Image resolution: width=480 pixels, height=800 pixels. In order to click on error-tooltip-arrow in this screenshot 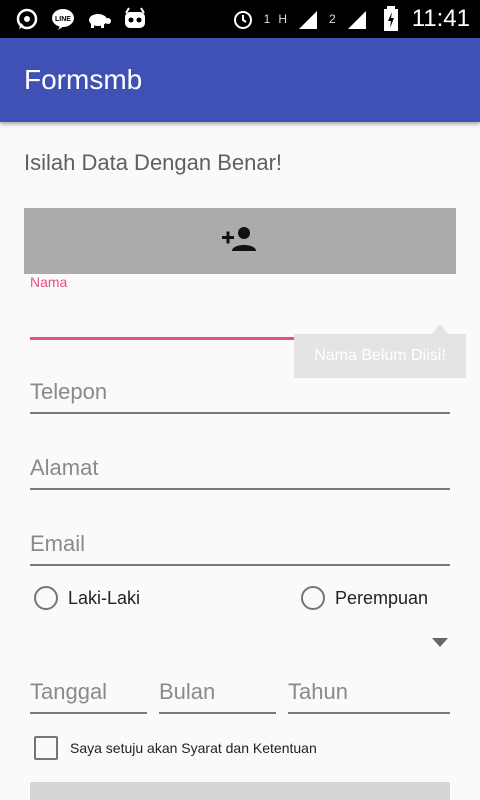, I will do `click(440, 329)`.